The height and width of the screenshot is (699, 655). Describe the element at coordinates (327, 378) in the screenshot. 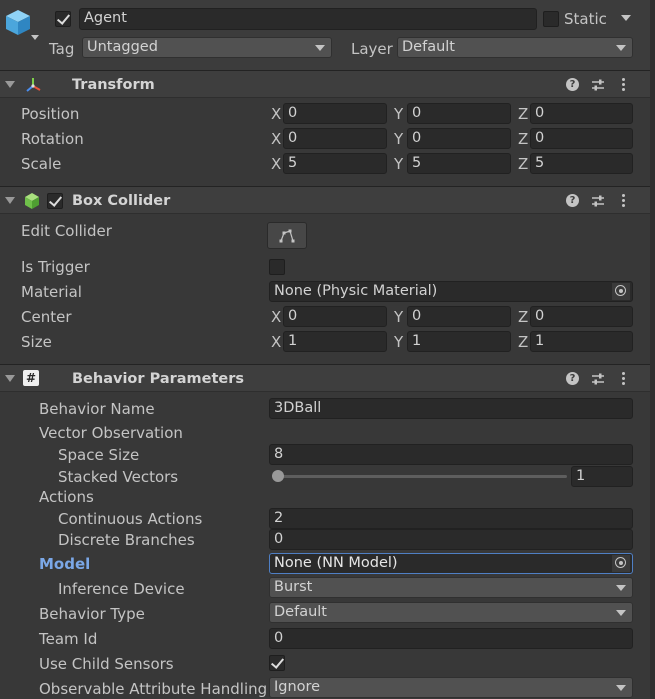

I see `behavior-parameters-header: # Behavior Parameters ?` at that location.